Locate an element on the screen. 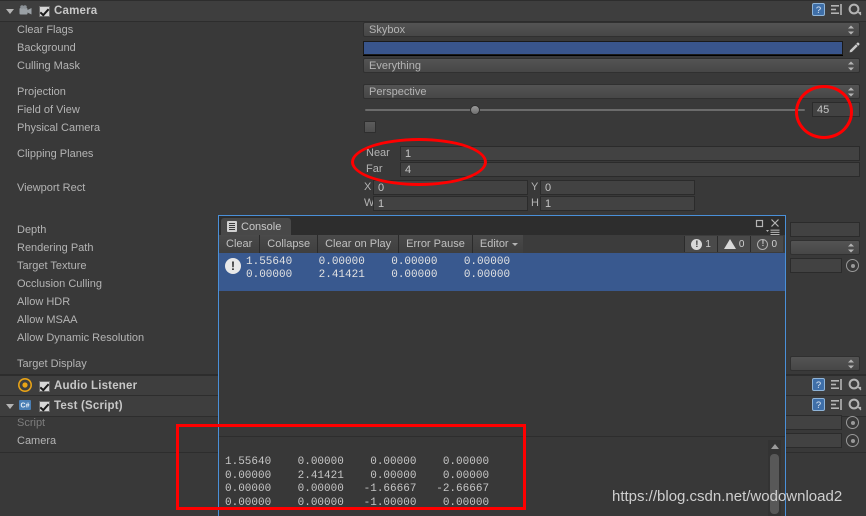 The width and height of the screenshot is (866, 516). editor-dropdown-button: Editor is located at coordinates (497, 244).